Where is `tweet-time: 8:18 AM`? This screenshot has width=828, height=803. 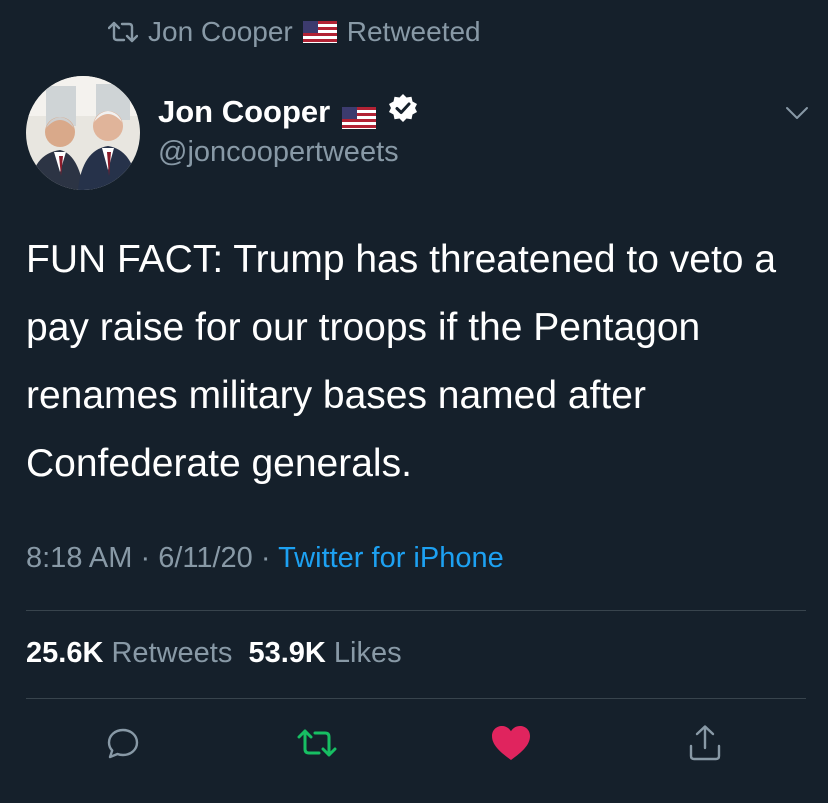 tweet-time: 8:18 AM is located at coordinates (79, 558).